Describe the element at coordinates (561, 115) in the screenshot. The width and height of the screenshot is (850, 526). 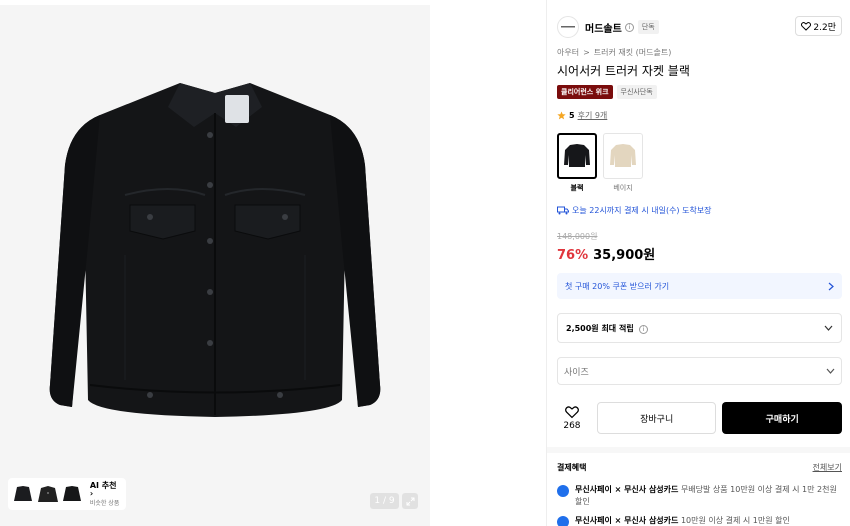
I see `star-icon` at that location.